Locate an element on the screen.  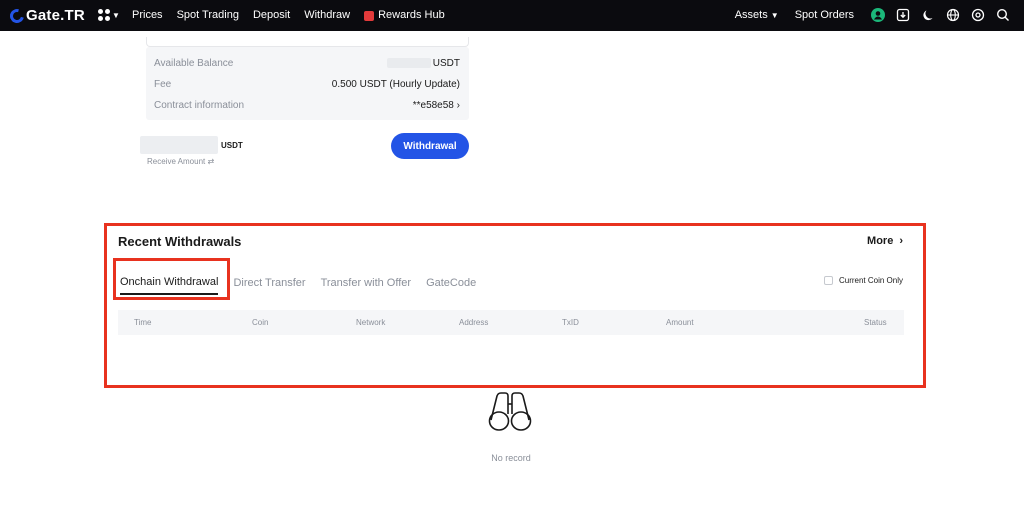
nav-deposit: Deposit is located at coordinates (271, 15).